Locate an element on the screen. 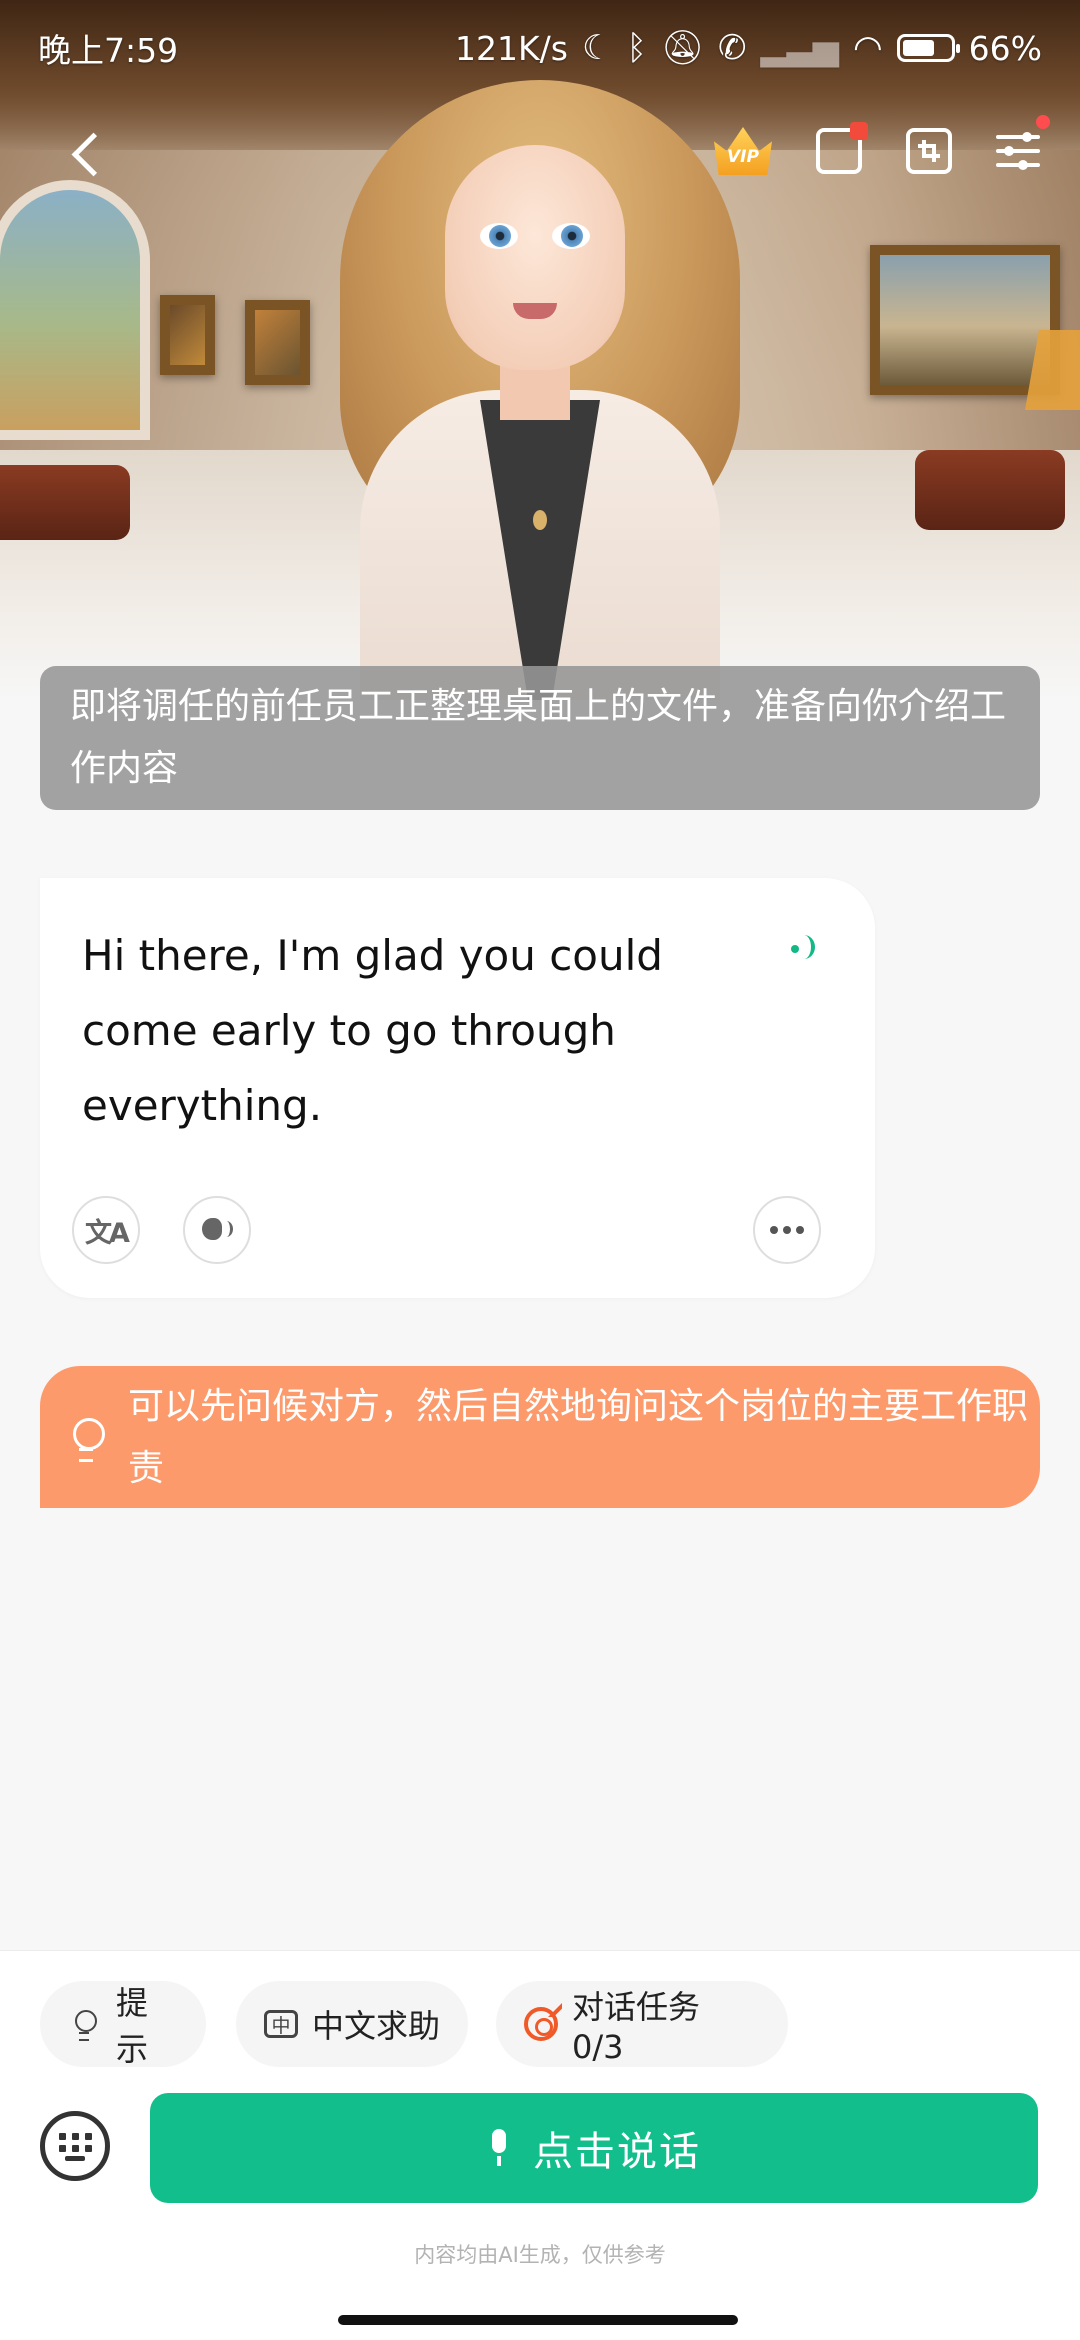 Image resolution: width=1080 pixels, height=2340 pixels. more-button is located at coordinates (787, 1230).